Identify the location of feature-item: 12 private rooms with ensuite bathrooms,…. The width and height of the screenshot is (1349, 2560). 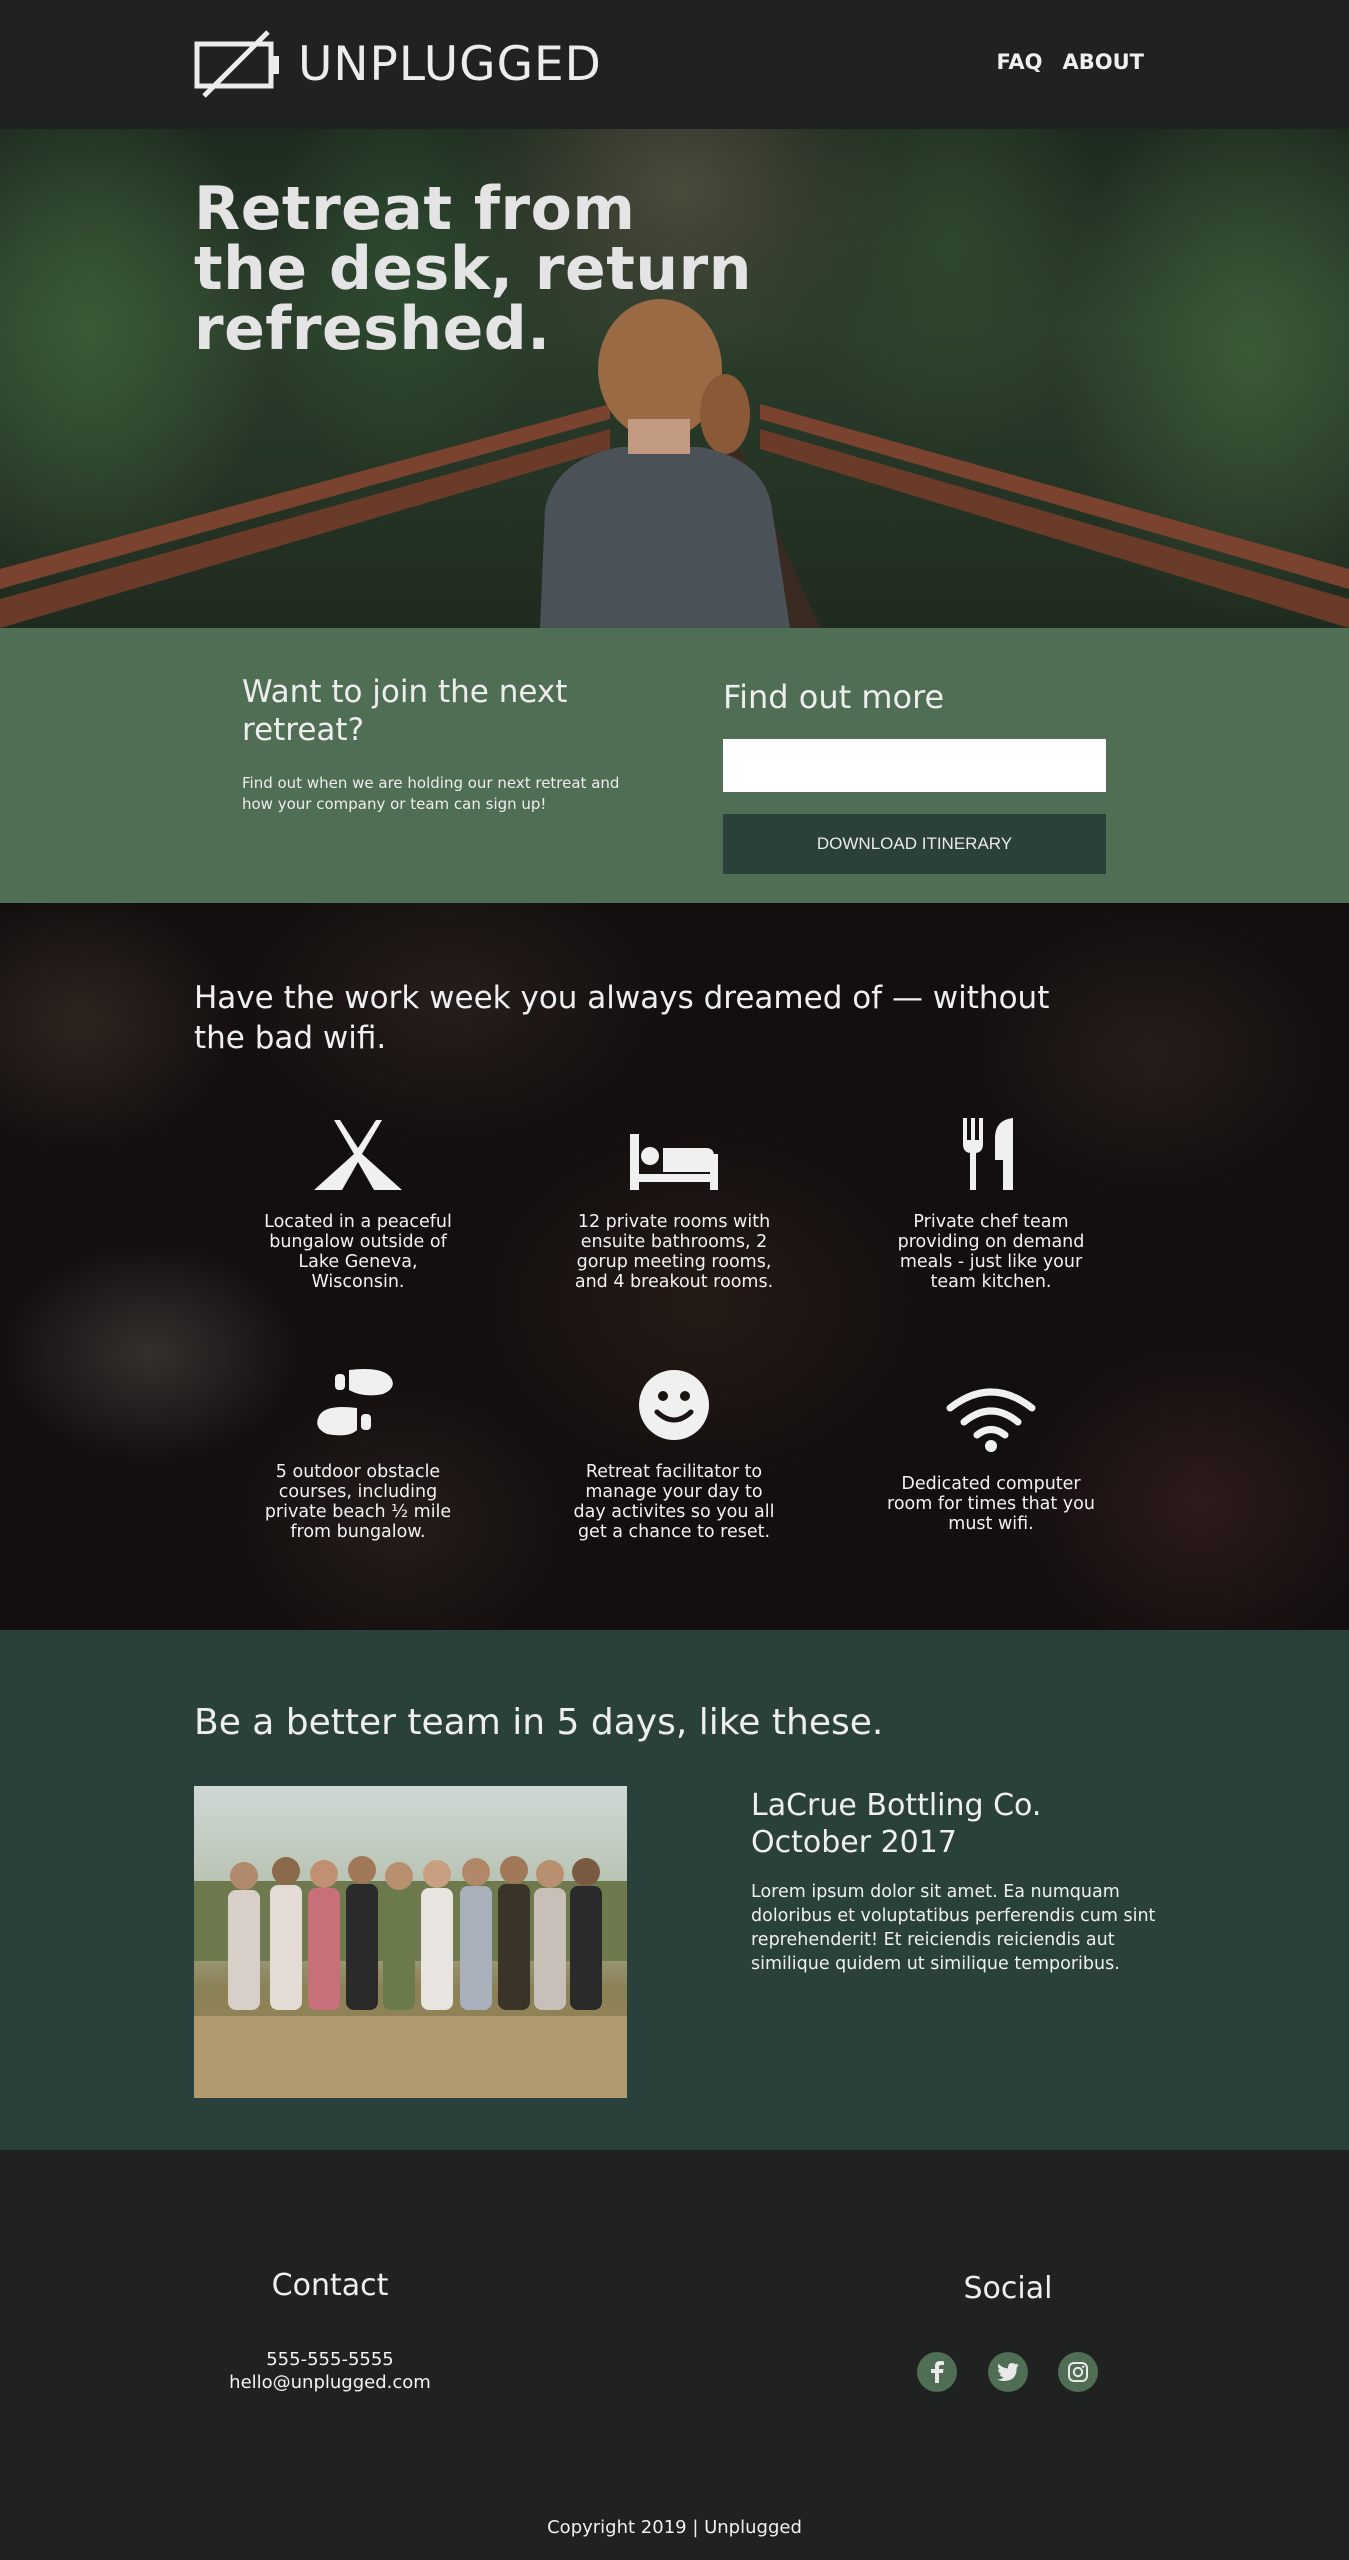
(674, 1196).